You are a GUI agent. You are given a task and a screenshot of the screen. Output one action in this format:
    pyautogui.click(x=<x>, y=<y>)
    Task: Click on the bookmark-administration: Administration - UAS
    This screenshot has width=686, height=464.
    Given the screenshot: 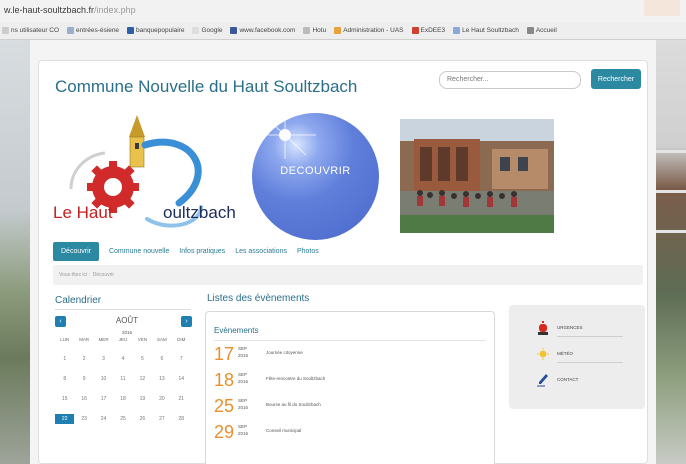 What is the action you would take?
    pyautogui.click(x=369, y=30)
    